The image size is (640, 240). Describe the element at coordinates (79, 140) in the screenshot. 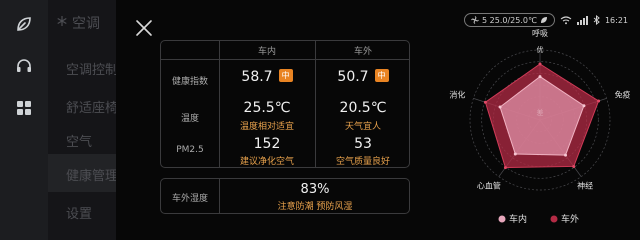

I see `menu-item-air: 空气` at that location.